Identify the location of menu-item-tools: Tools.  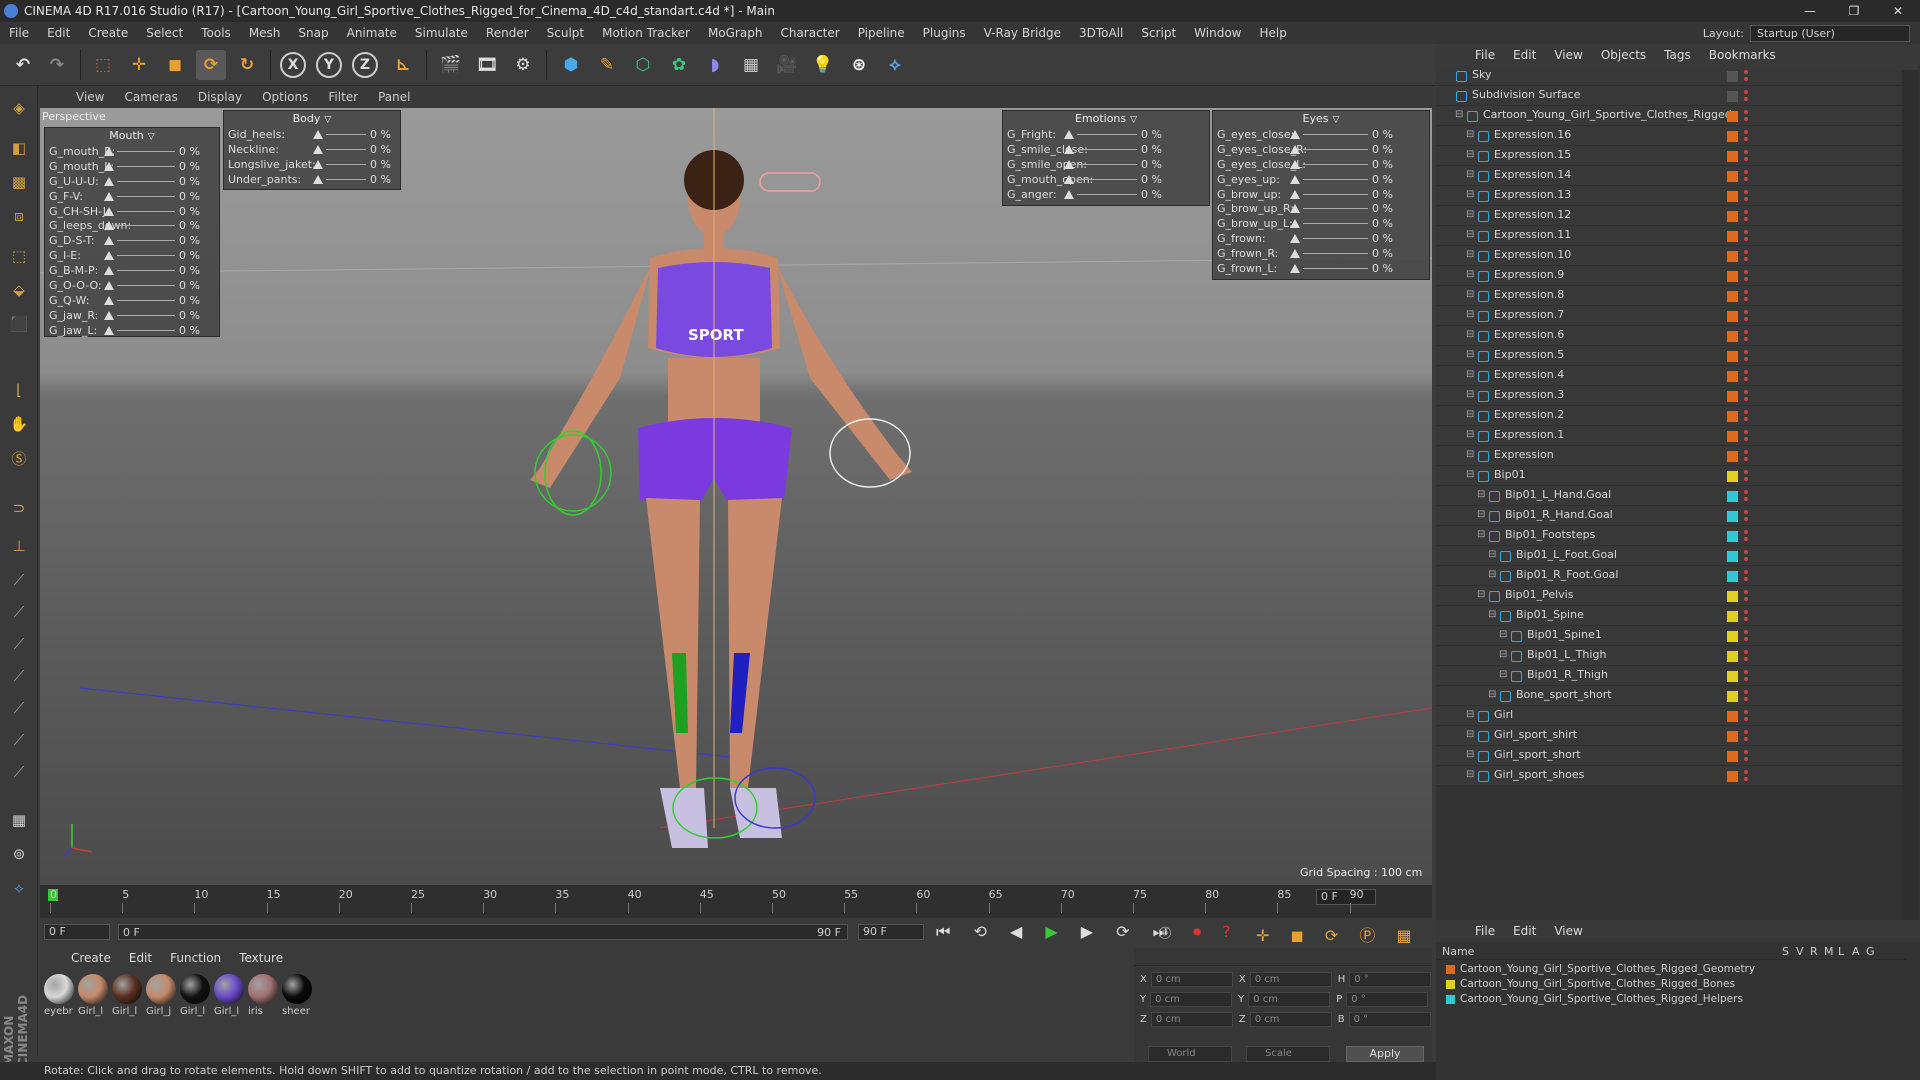
(216, 33).